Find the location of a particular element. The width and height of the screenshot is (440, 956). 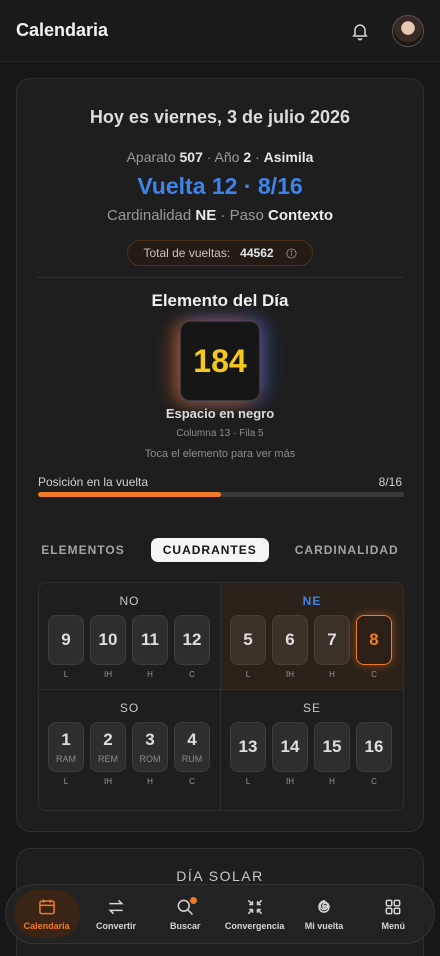

tile-number: 6 is located at coordinates (290, 639).